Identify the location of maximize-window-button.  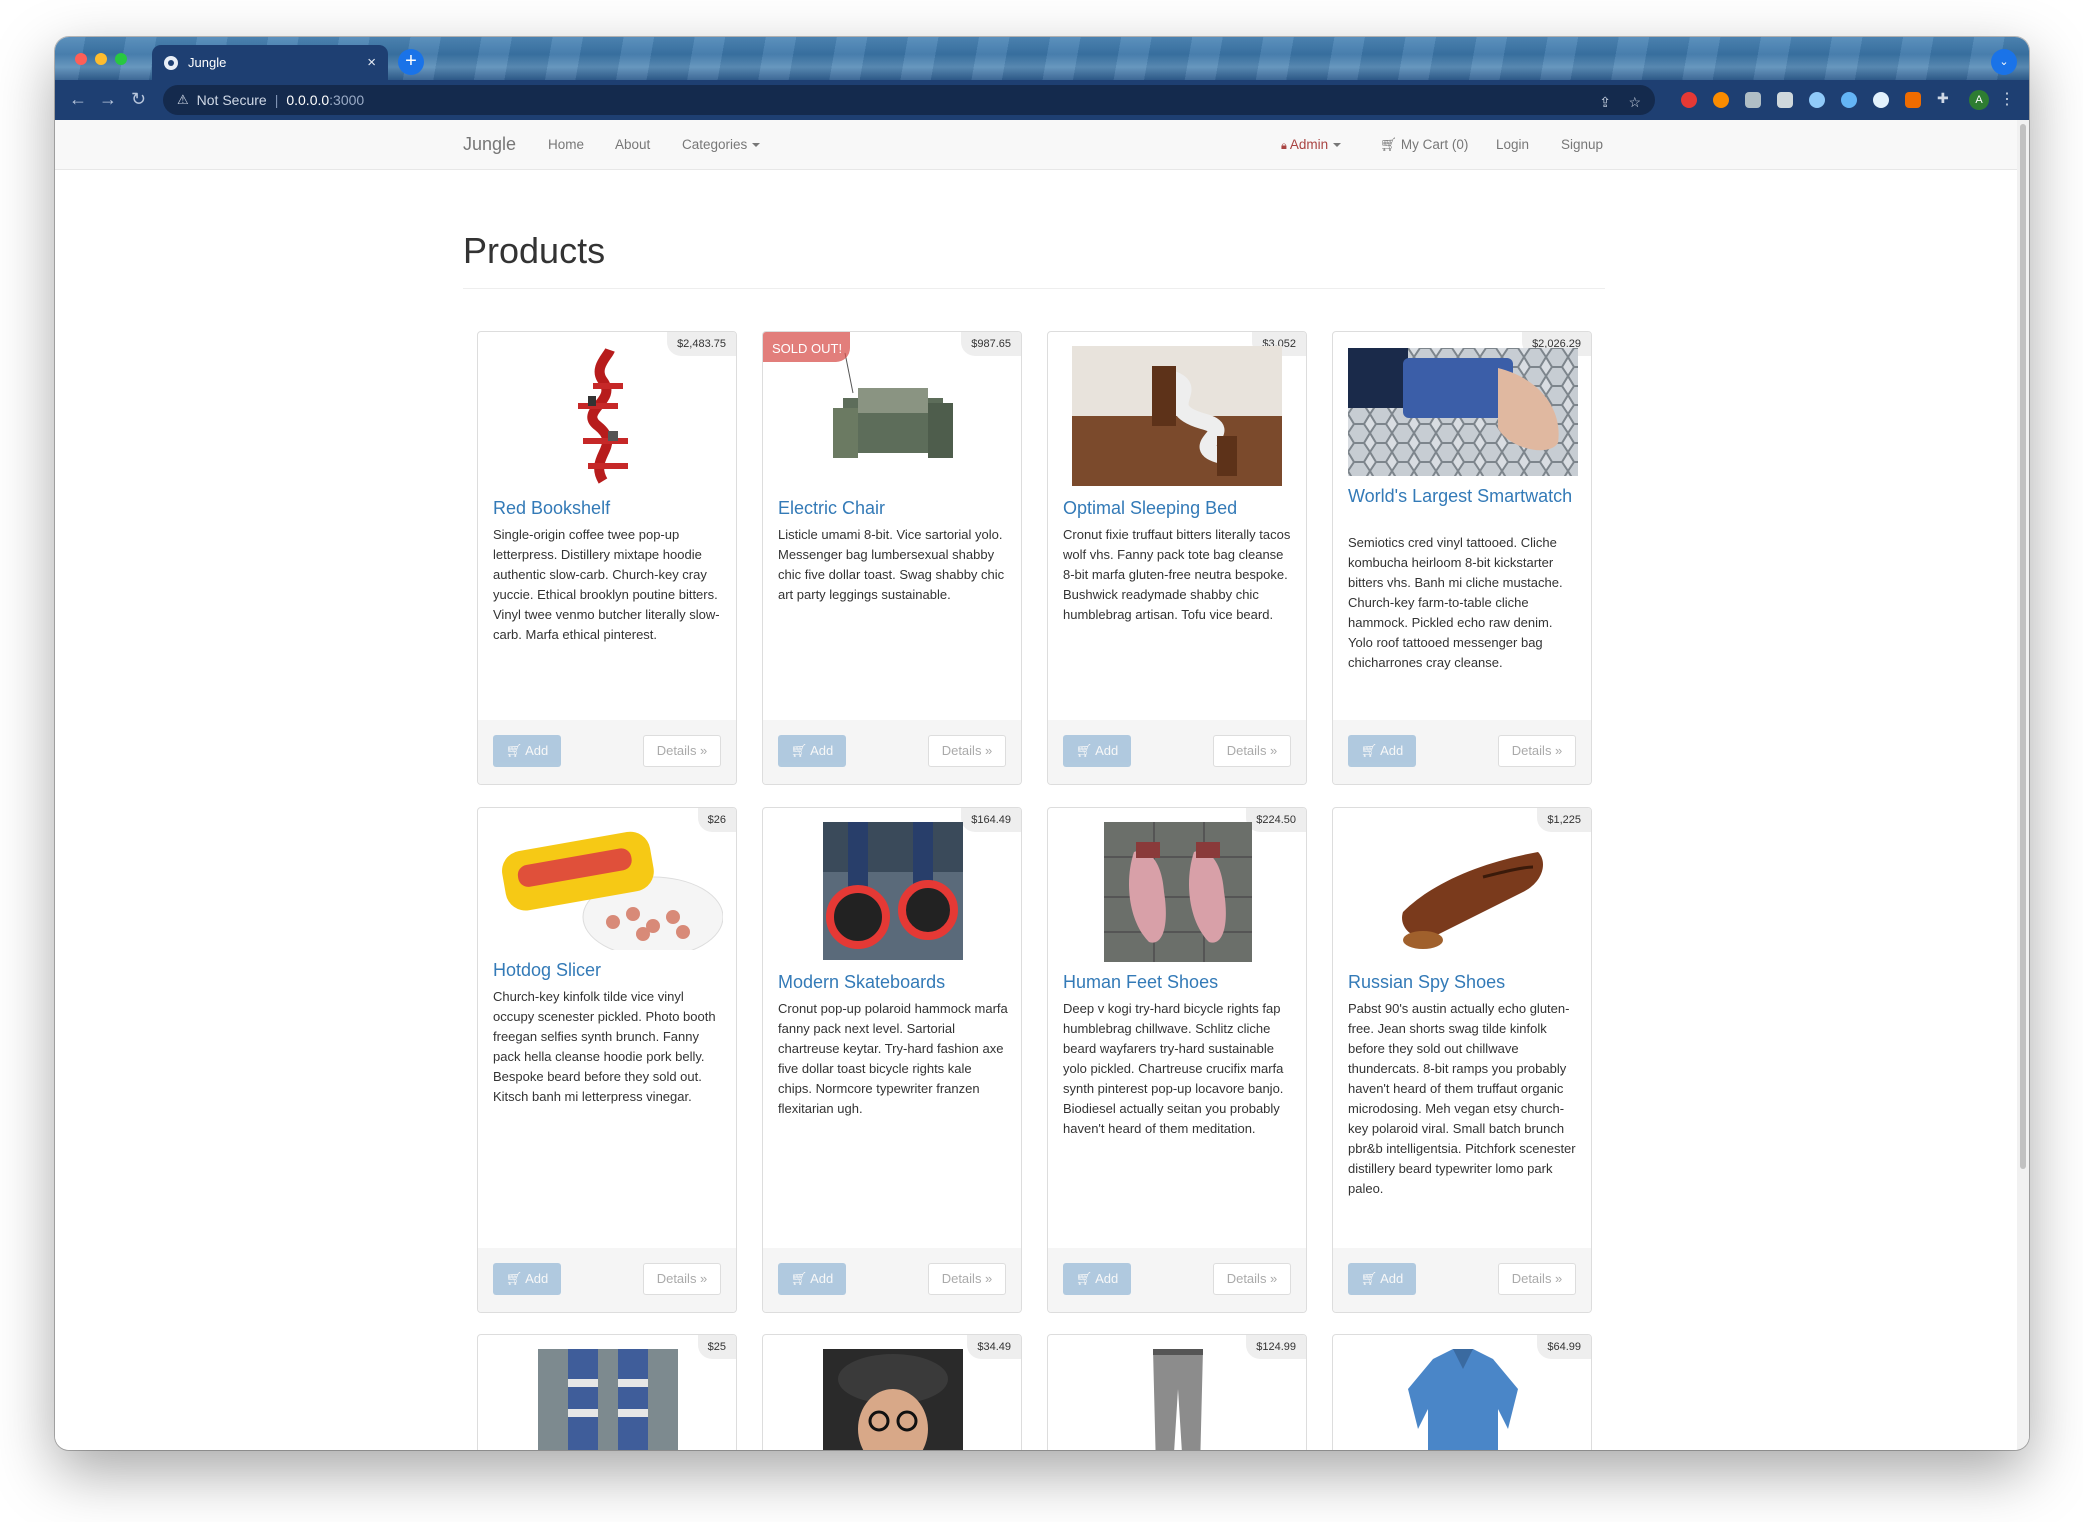
(121, 59).